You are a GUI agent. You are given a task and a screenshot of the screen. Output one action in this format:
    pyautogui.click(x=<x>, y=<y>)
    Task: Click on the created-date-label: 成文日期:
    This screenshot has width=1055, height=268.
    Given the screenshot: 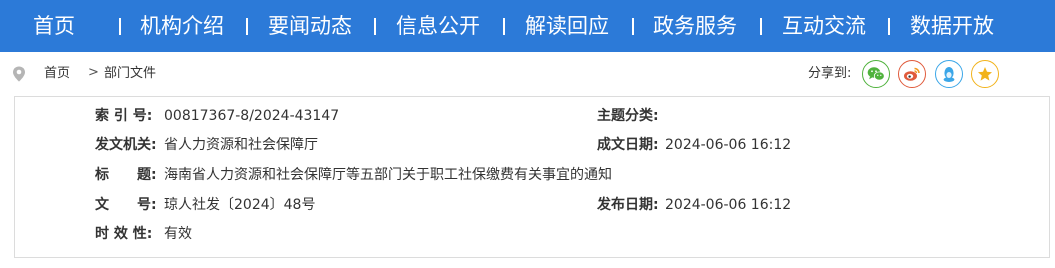 What is the action you would take?
    pyautogui.click(x=628, y=145)
    